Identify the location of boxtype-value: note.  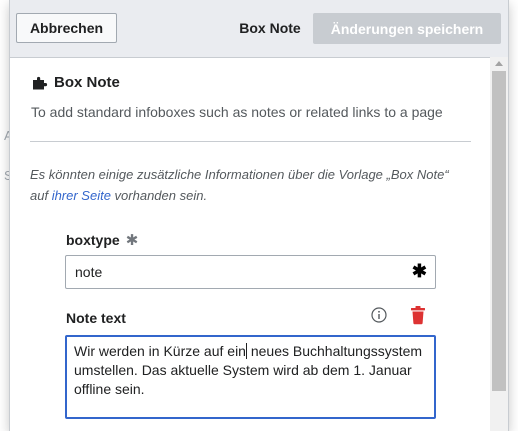
(89, 272).